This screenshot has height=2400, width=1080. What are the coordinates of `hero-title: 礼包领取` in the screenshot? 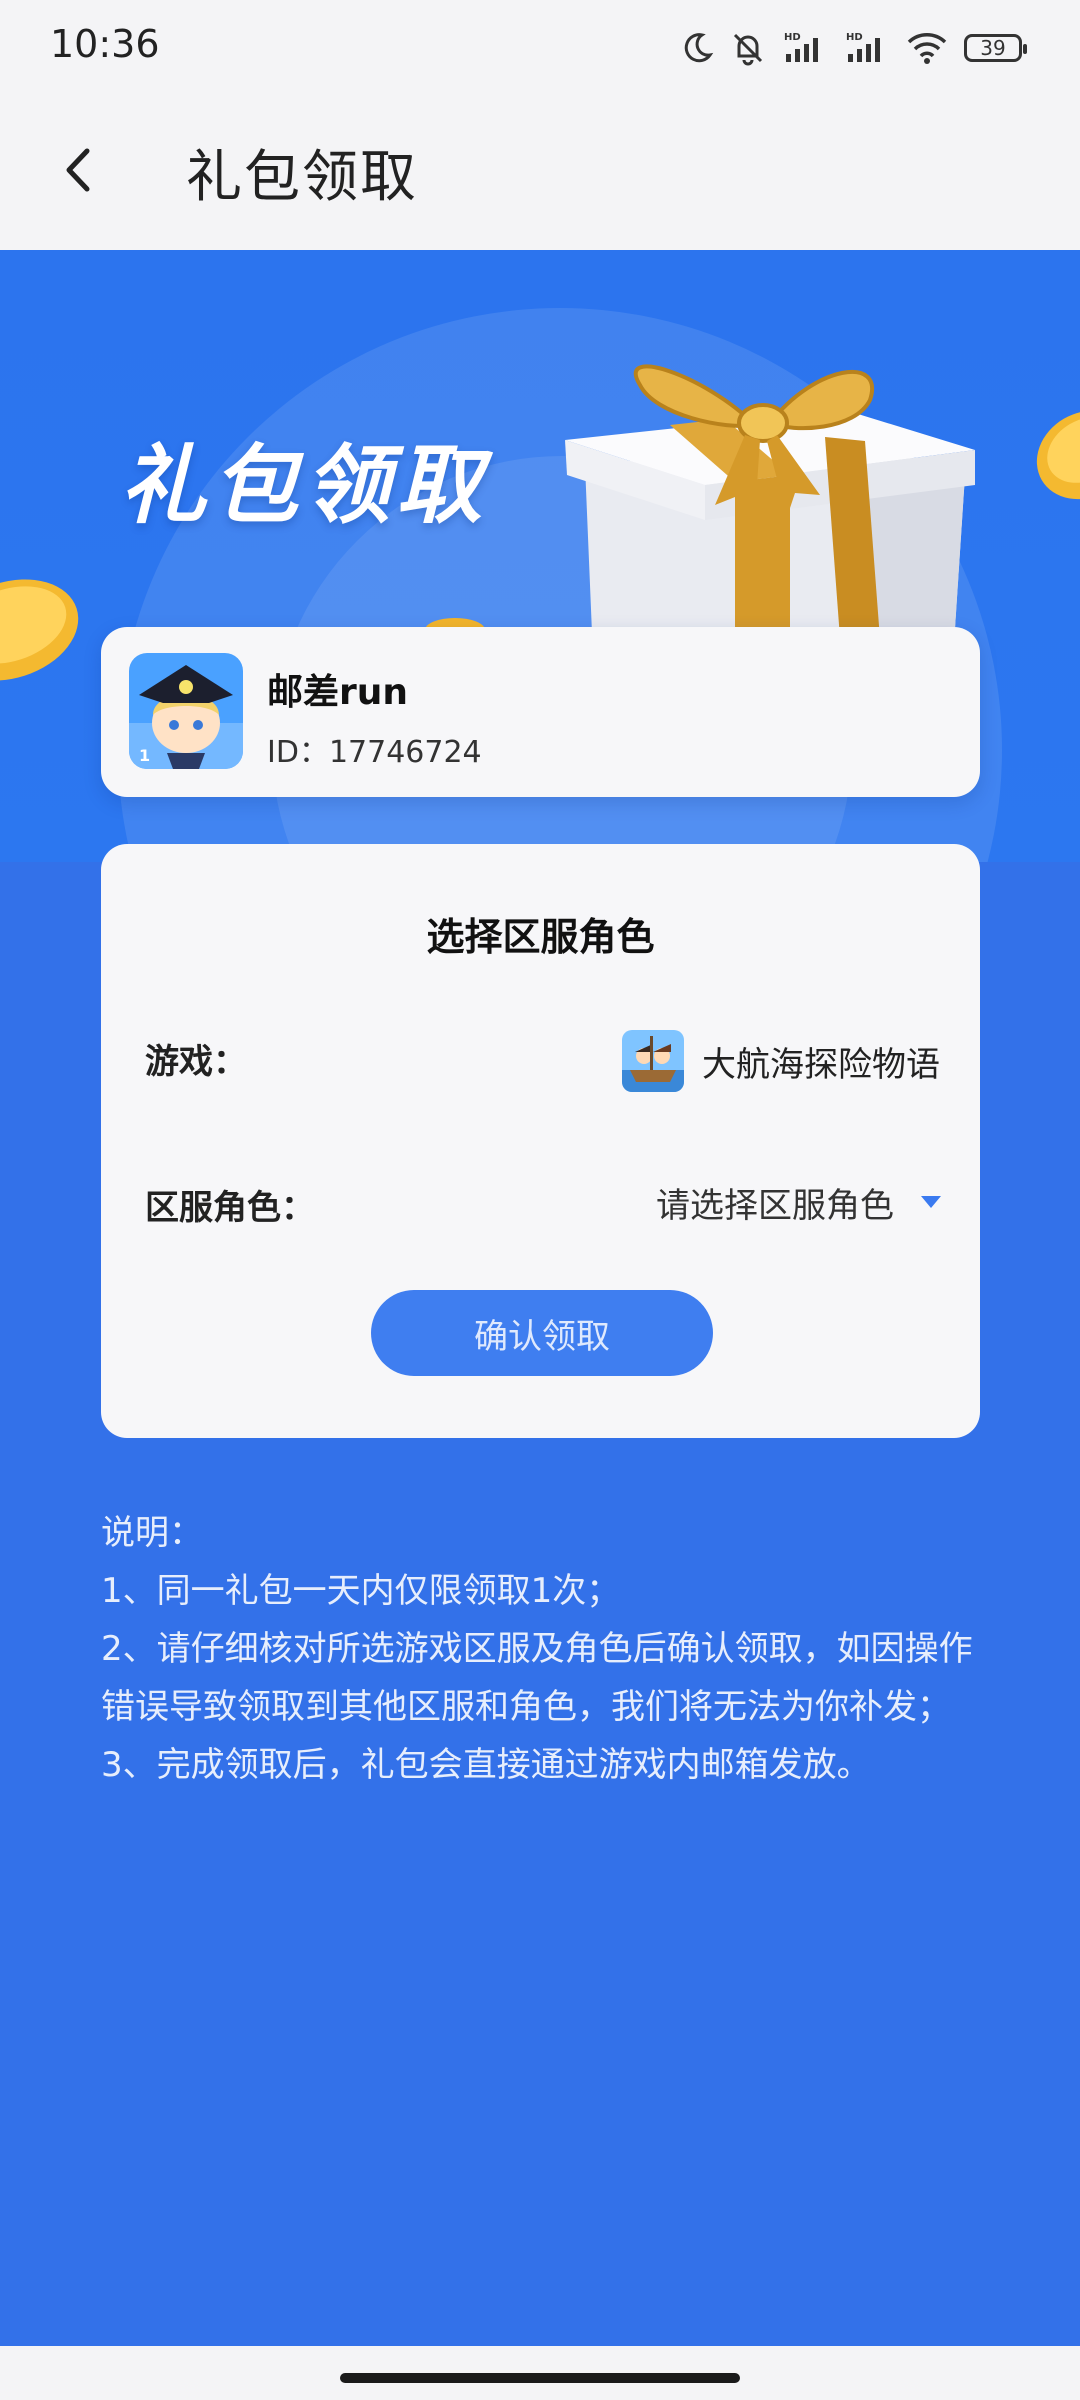 It's located at (304, 486).